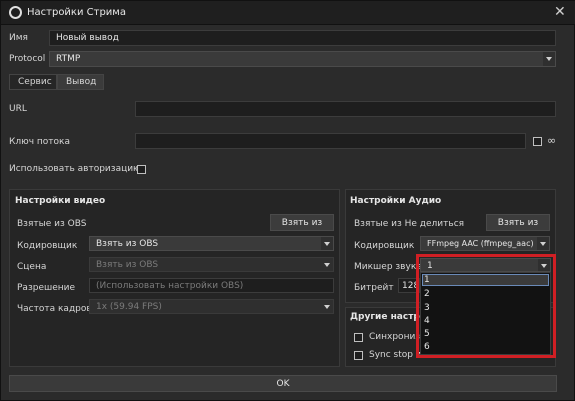 The height and width of the screenshot is (401, 575). Describe the element at coordinates (15, 12) in the screenshot. I see `obs-icon` at that location.